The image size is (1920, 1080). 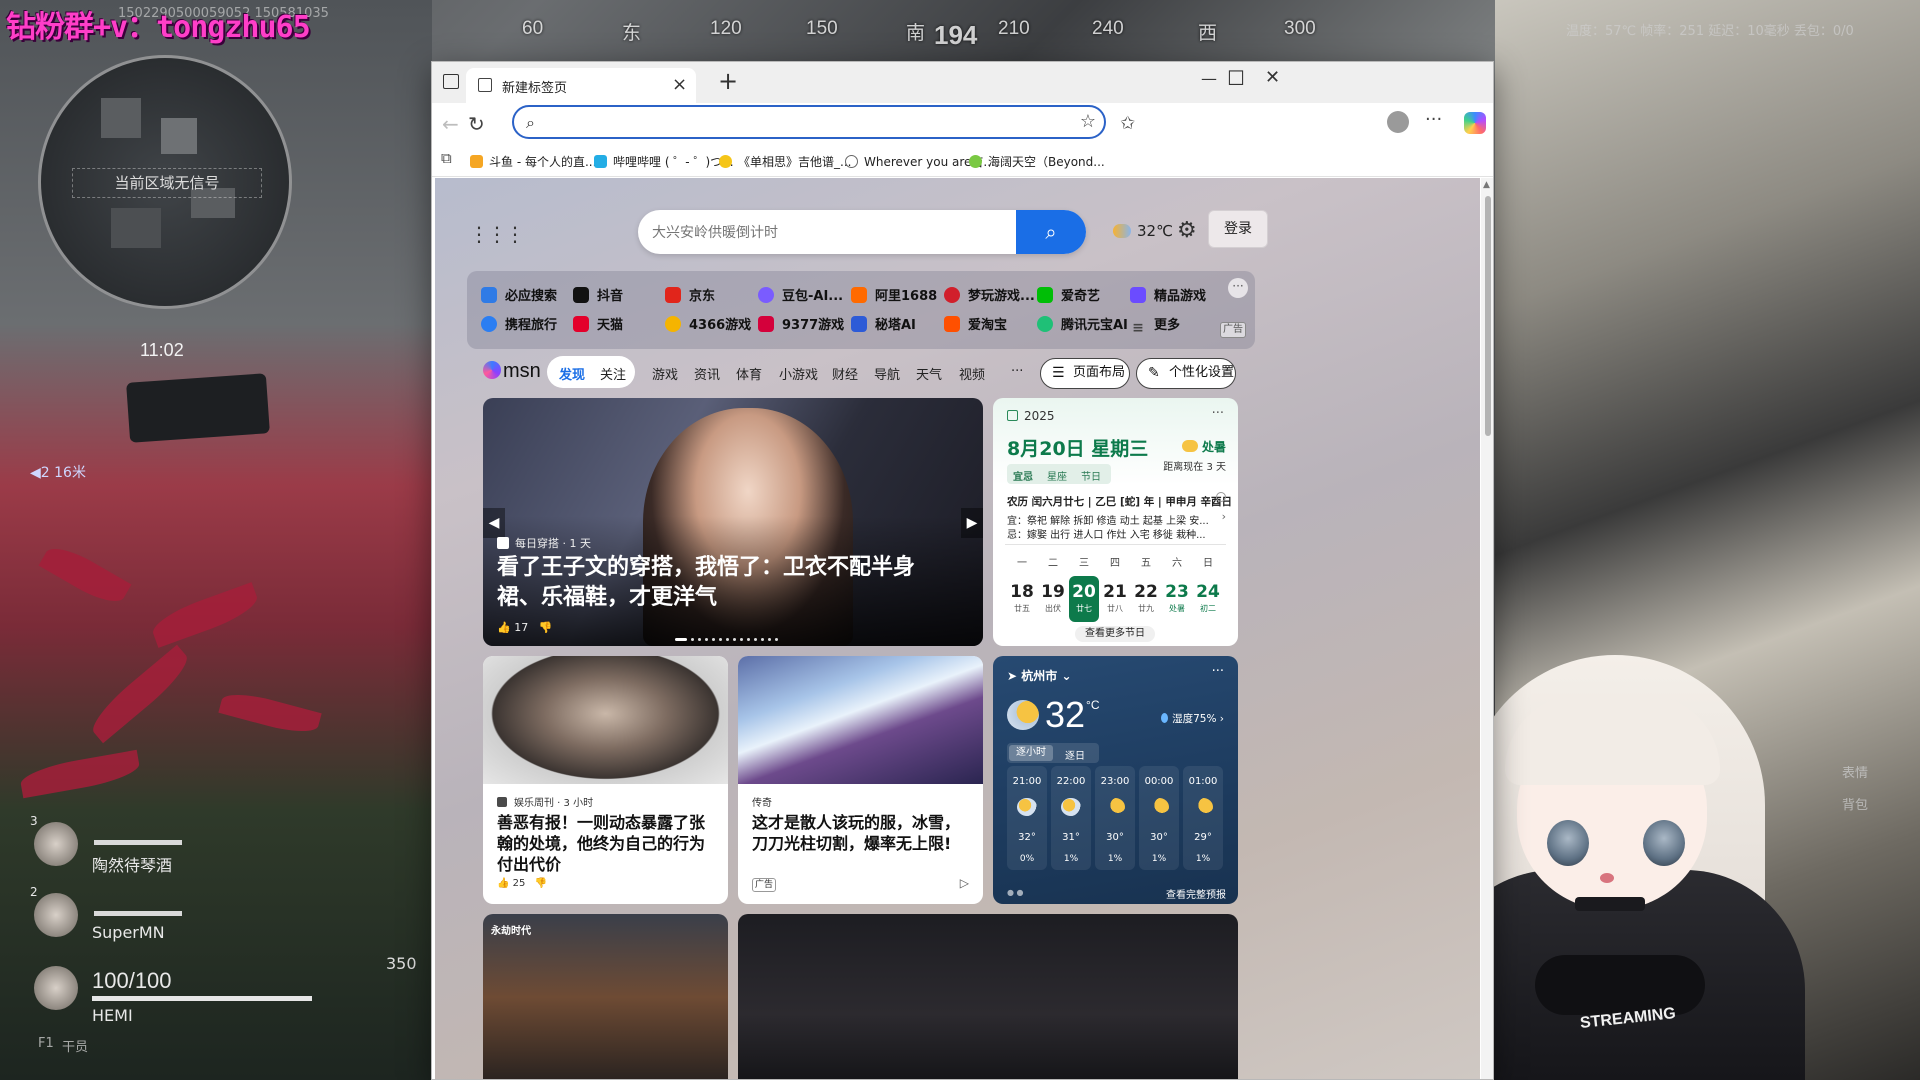 What do you see at coordinates (608, 843) in the screenshot?
I see `news-title: 善恶有报！一则动态暴露了张翰的处境，他终为自己的行为付出代价` at bounding box center [608, 843].